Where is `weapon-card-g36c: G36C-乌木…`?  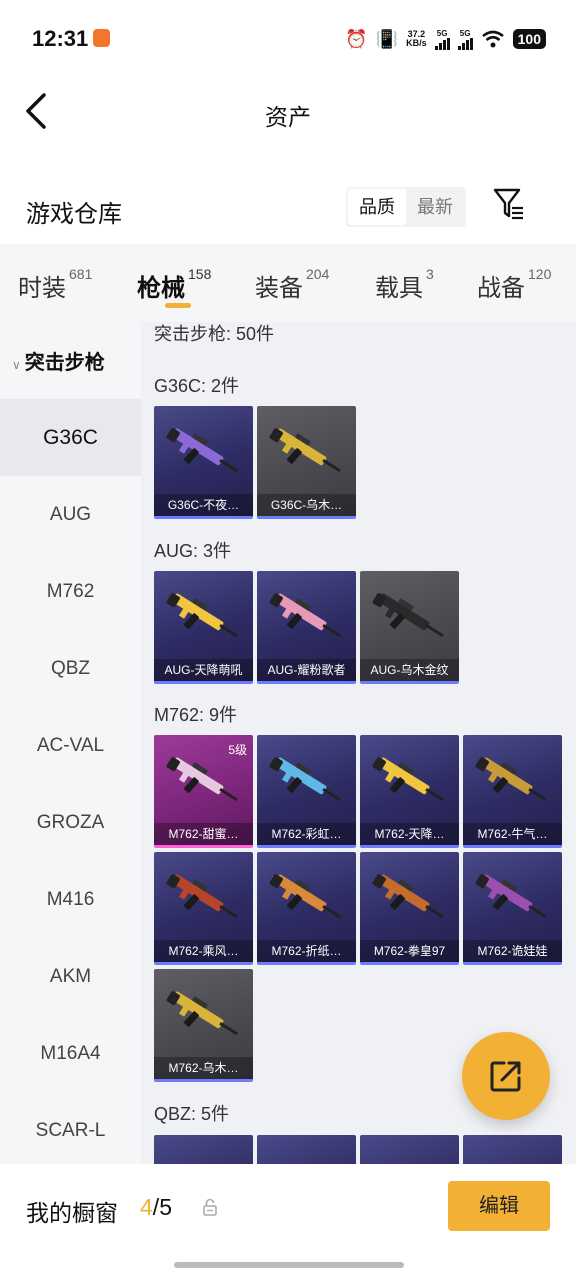 weapon-card-g36c: G36C-乌木… is located at coordinates (306, 462).